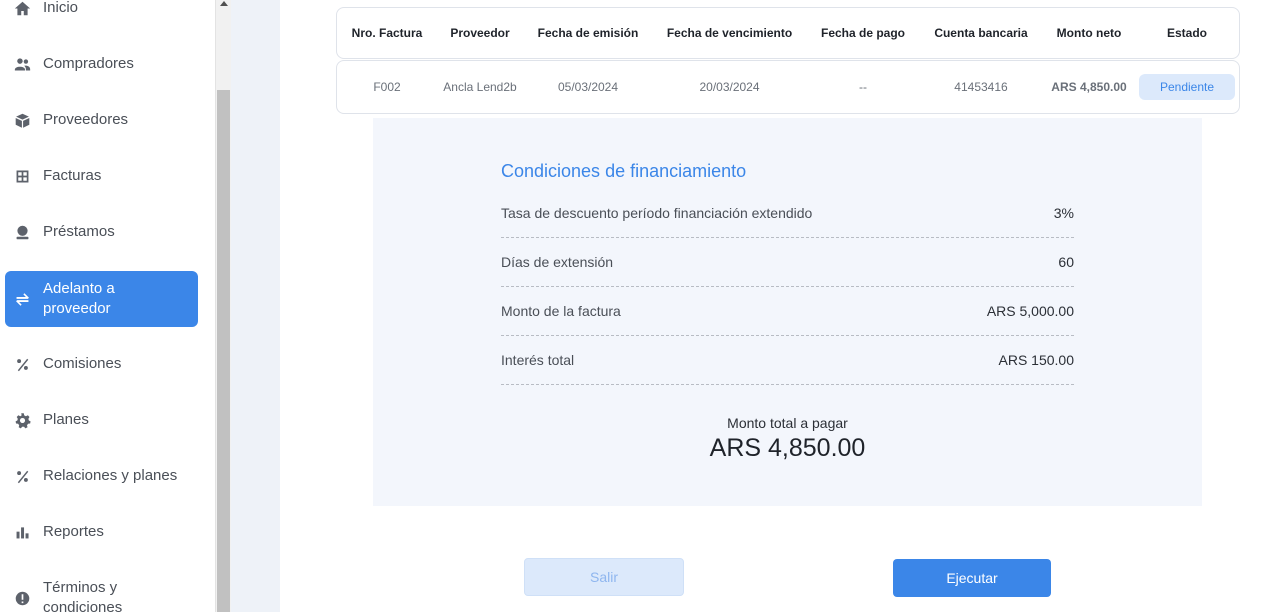 This screenshot has width=1270, height=612. I want to click on provider-name: Ancla Lend2b, so click(480, 87).